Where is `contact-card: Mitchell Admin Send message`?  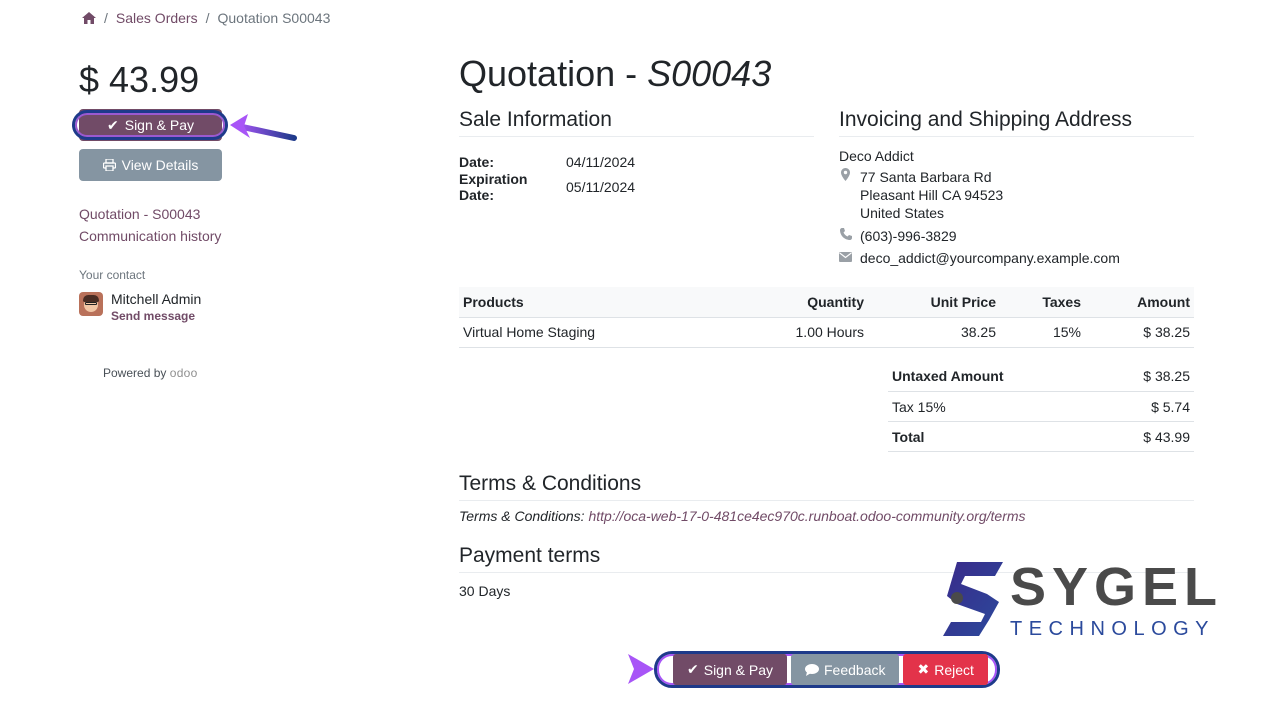
contact-card: Mitchell Admin Send message is located at coordinates (199, 307).